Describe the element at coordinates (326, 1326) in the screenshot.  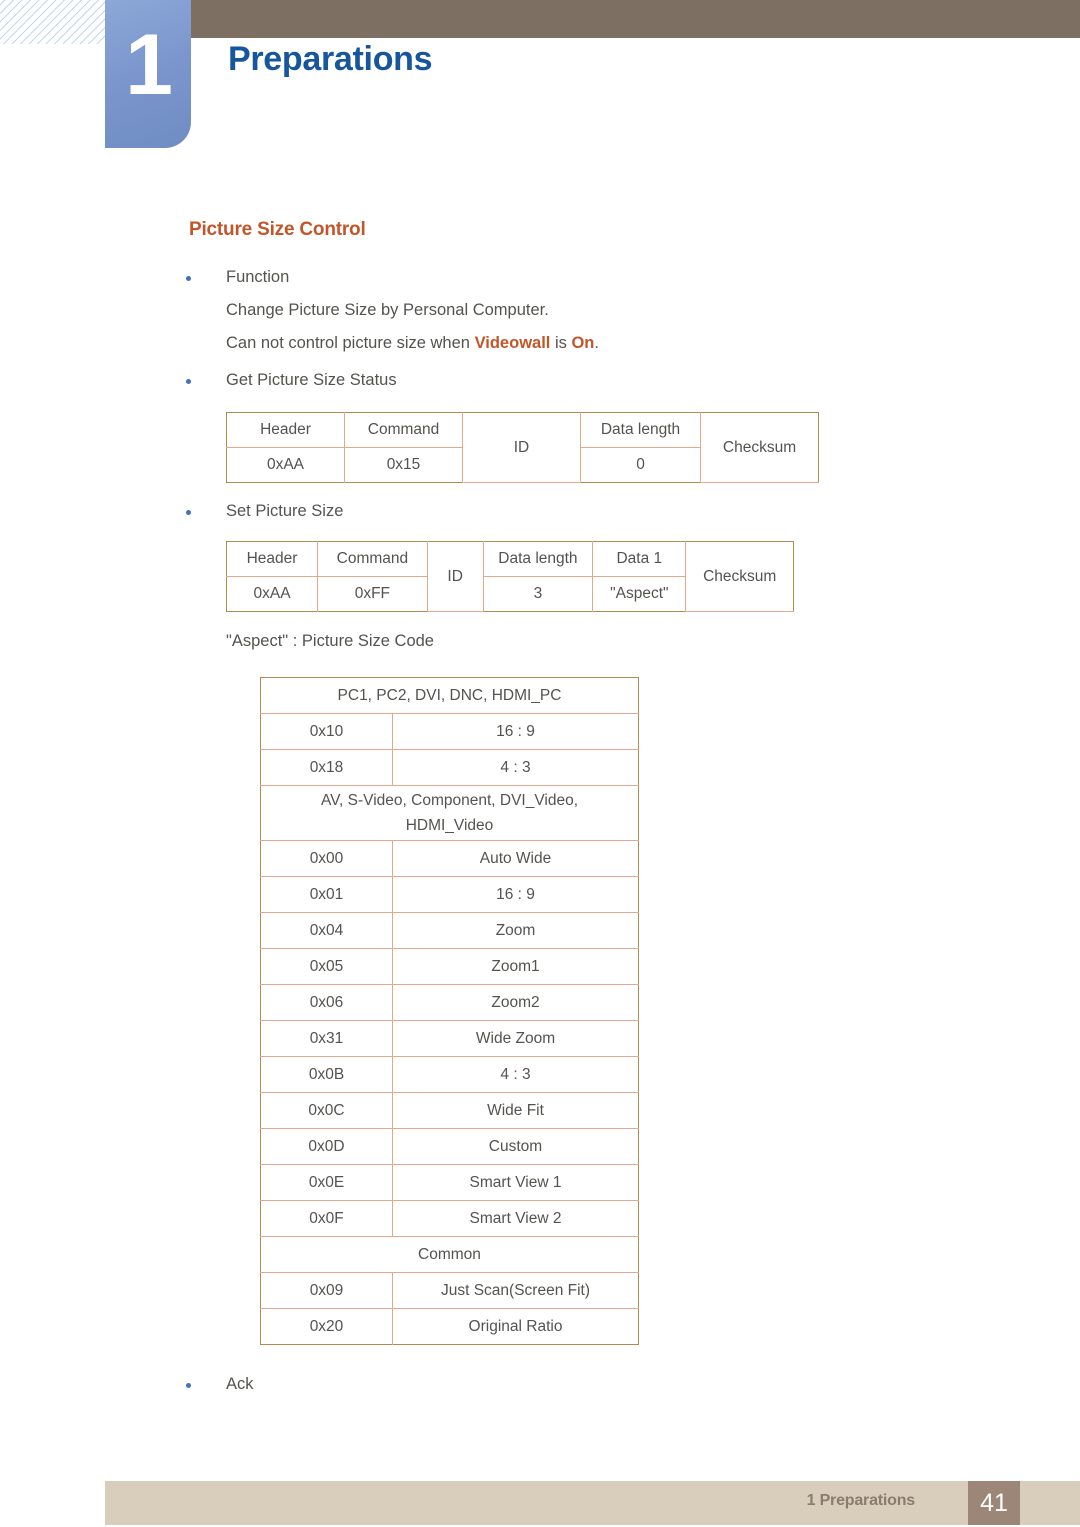
I see `cell-code: 0x20` at that location.